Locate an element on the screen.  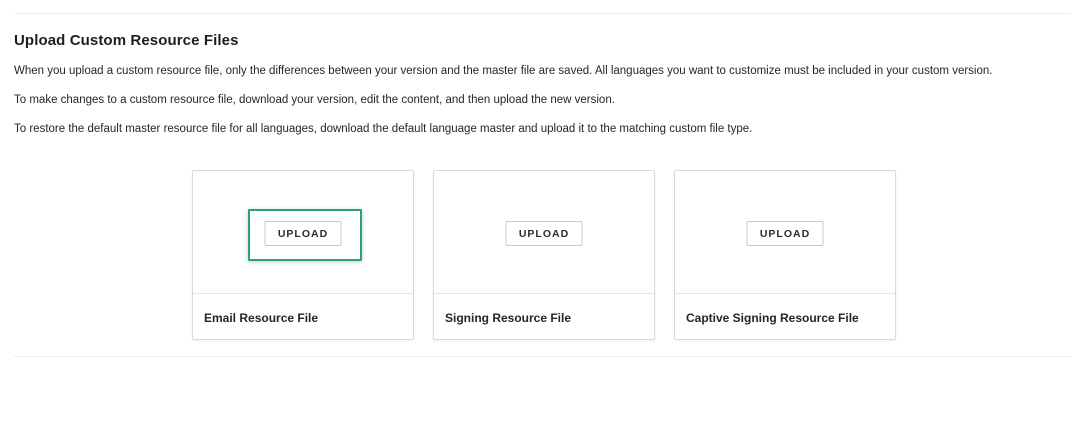
card-label: Captive Signing Resource File is located at coordinates (772, 318).